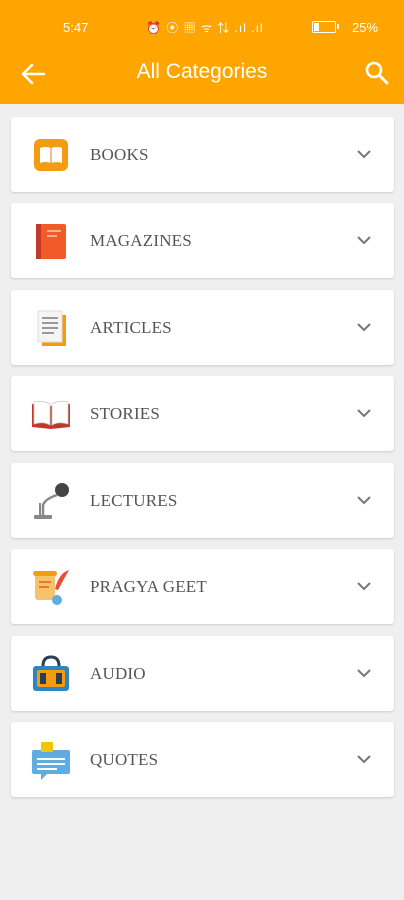  I want to click on quote-bubble-icon, so click(51, 761).